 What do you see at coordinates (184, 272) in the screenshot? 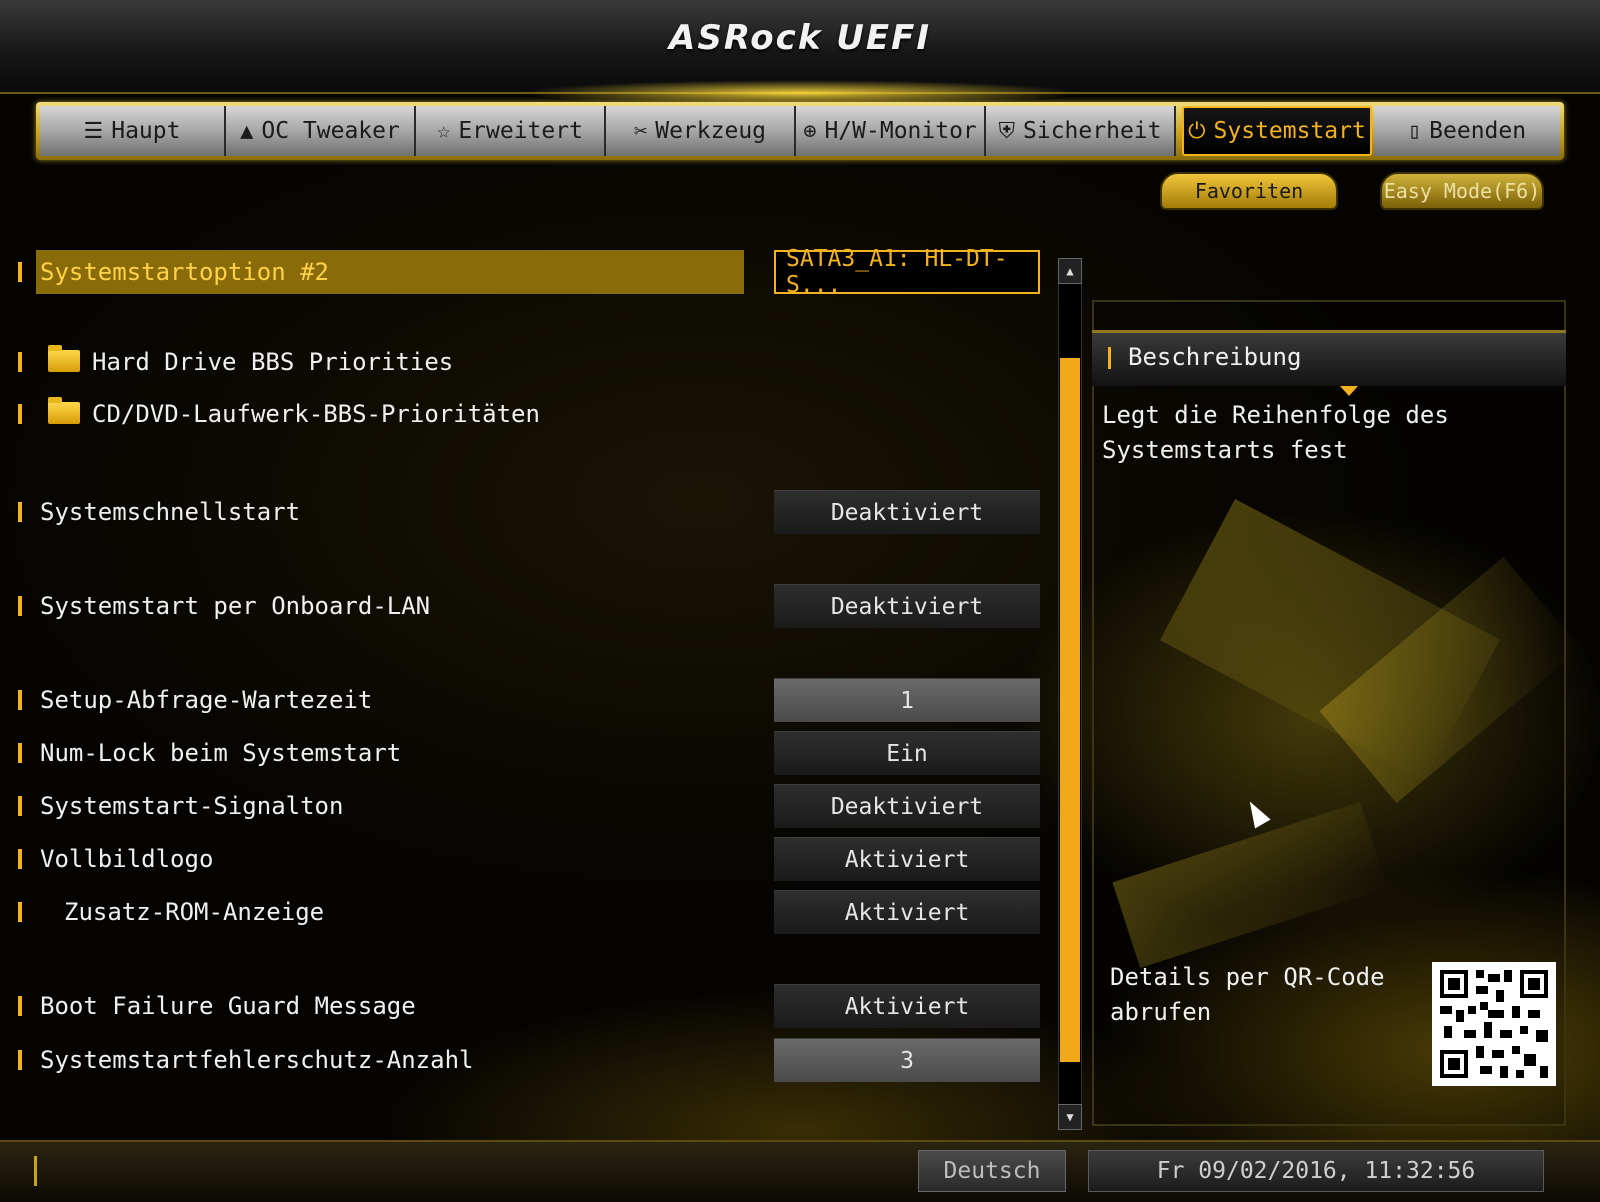
I see `setting-label: Systemstartoption #2` at bounding box center [184, 272].